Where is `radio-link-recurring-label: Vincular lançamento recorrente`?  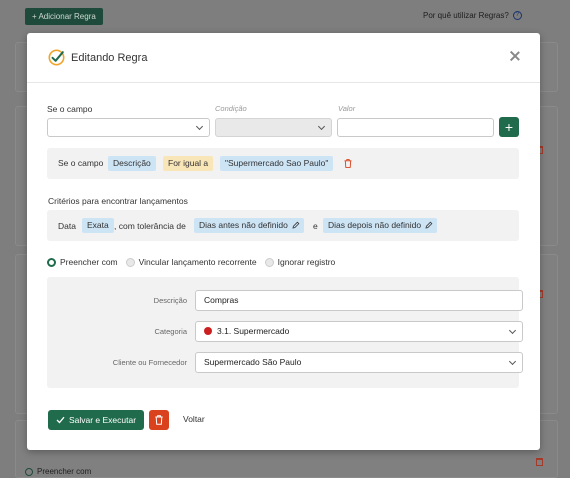
radio-link-recurring-label: Vincular lançamento recorrente is located at coordinates (197, 262).